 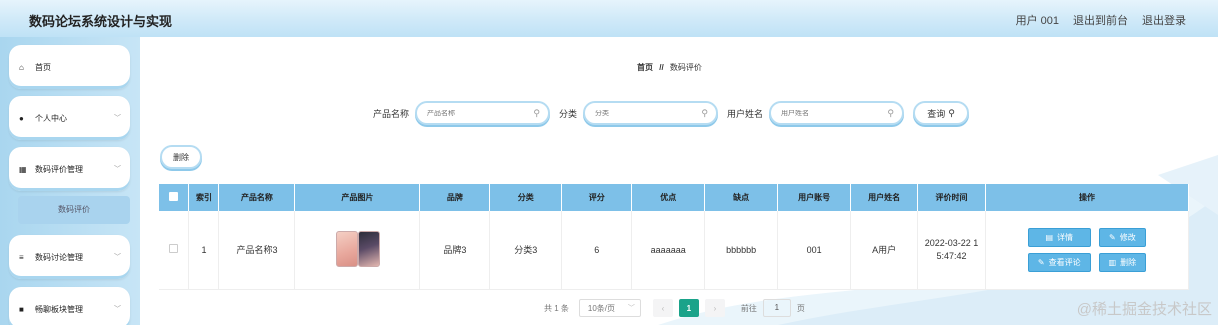 I want to click on book-icon: ■, so click(x=21, y=309).